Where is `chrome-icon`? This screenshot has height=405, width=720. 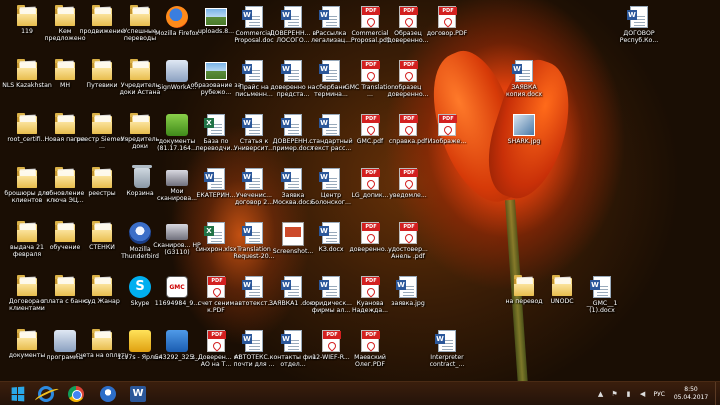 chrome-icon is located at coordinates (76, 394).